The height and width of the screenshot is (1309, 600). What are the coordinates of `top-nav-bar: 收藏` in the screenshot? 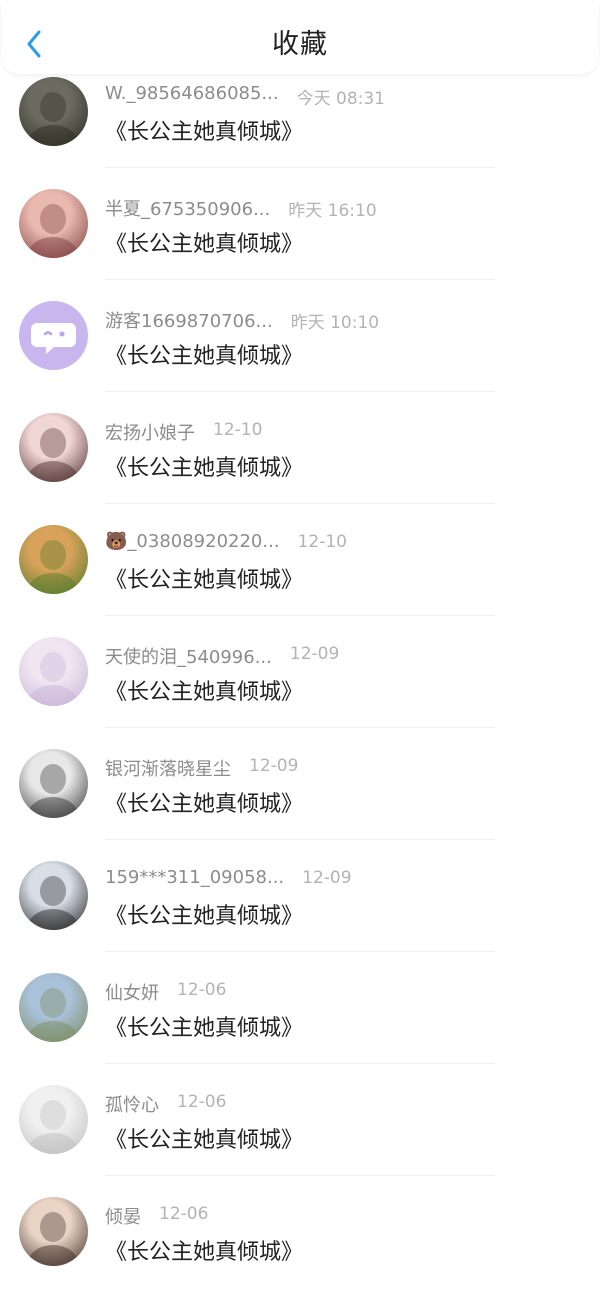 It's located at (300, 38).